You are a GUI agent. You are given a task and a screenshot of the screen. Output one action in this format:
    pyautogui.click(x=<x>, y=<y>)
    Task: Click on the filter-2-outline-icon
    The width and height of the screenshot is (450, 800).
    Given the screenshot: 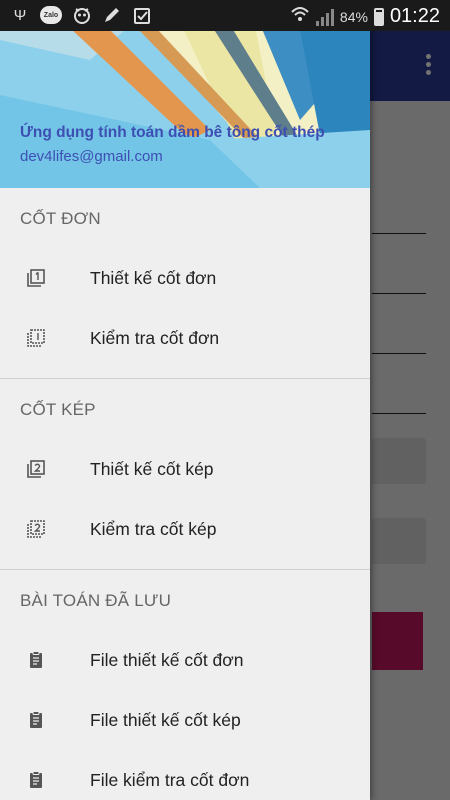 What is the action you would take?
    pyautogui.click(x=36, y=529)
    